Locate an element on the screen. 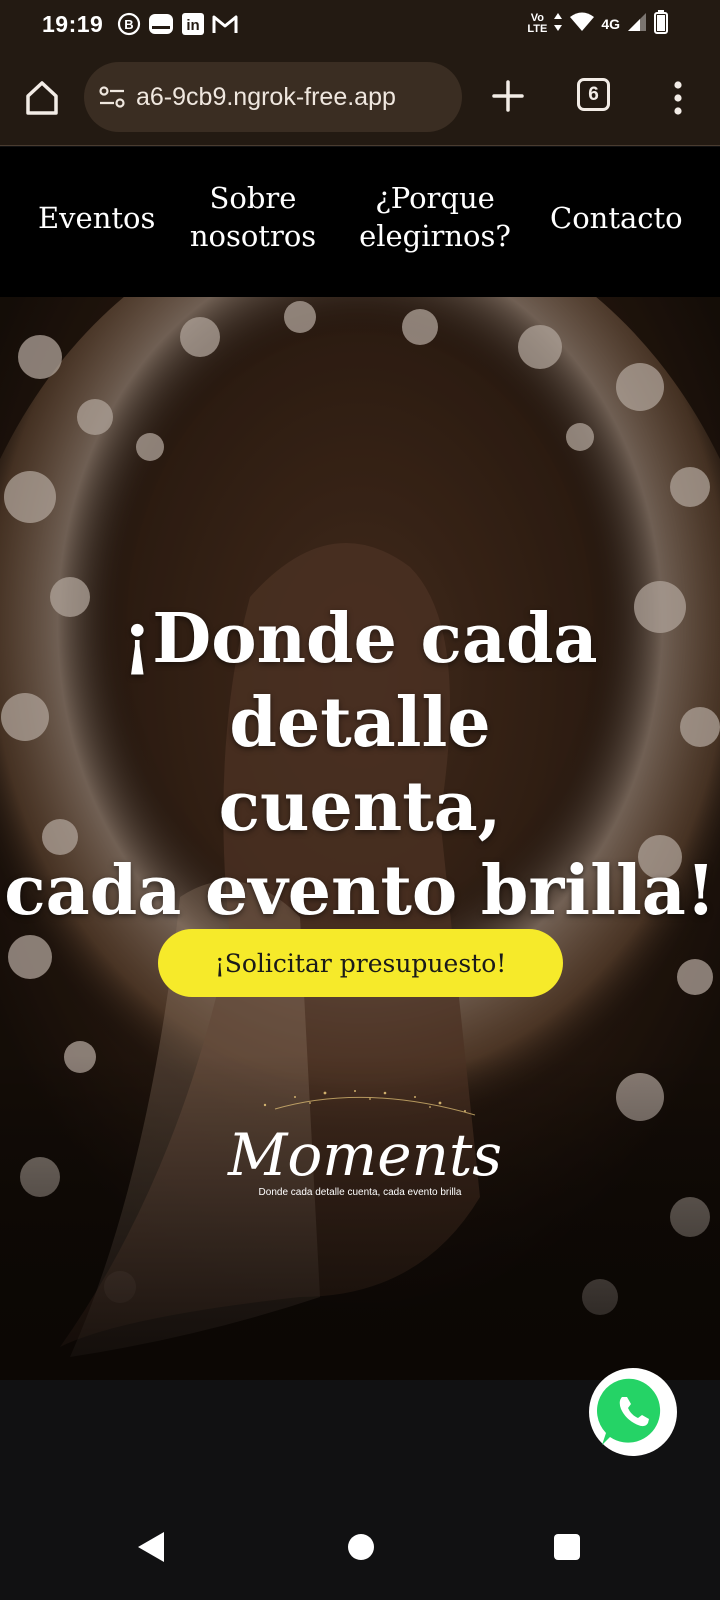 This screenshot has height=1600, width=720. plus-icon is located at coordinates (508, 96).